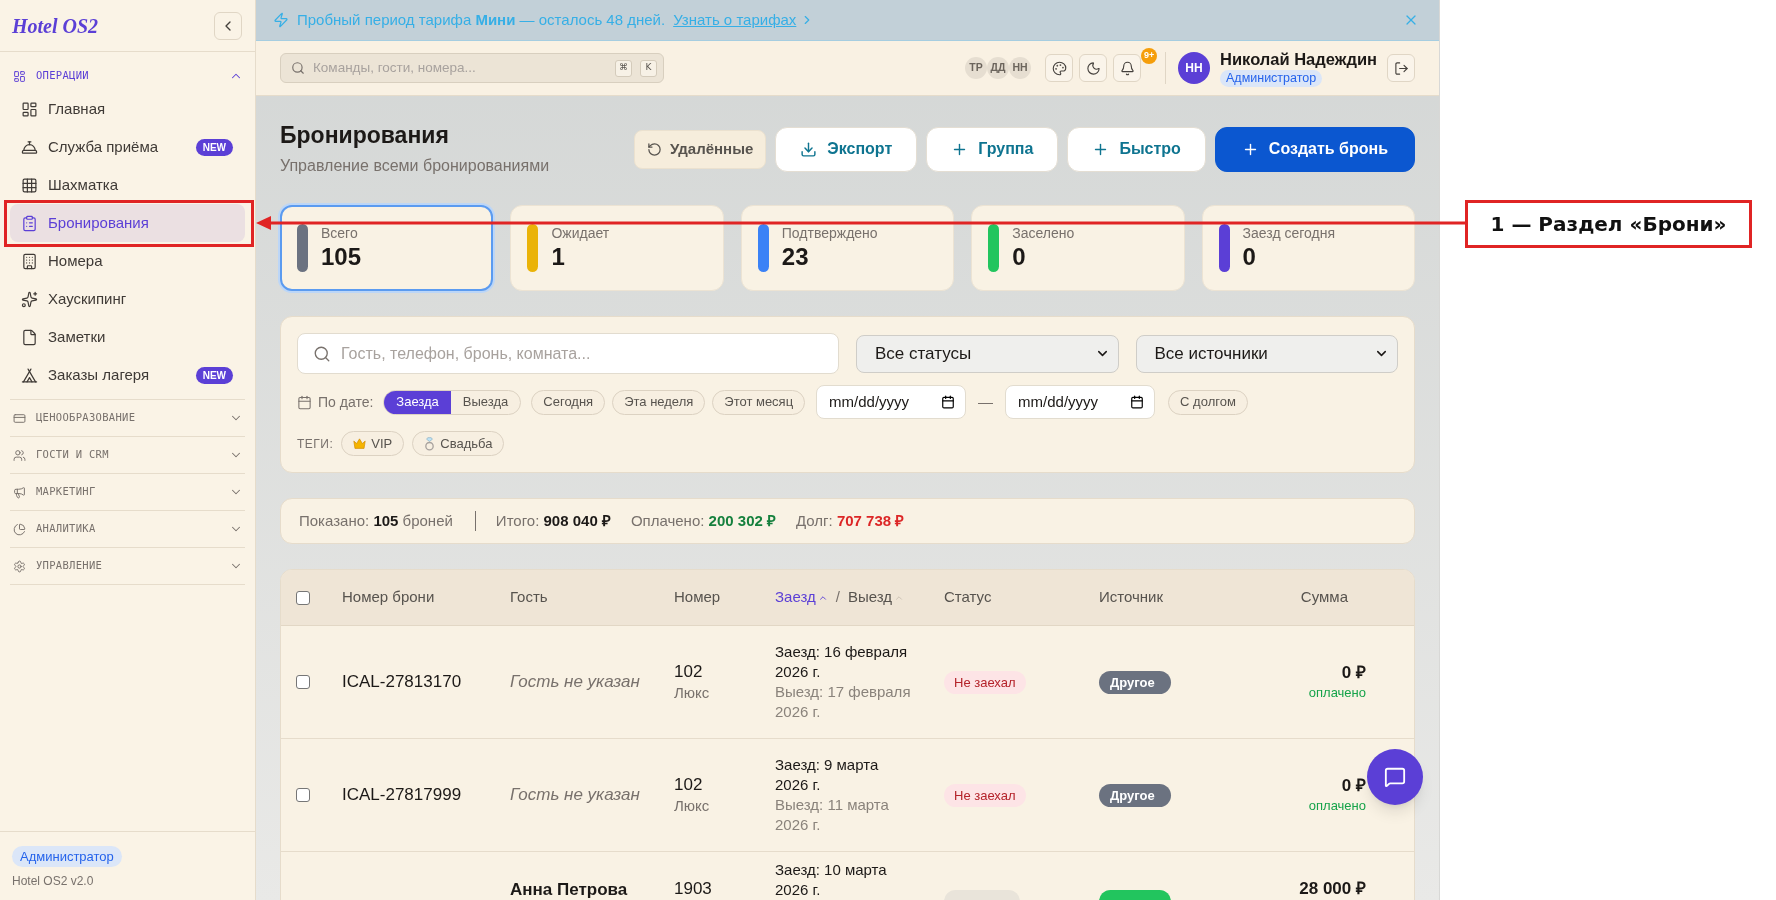 Image resolution: width=1776 pixels, height=900 pixels. I want to click on nav-item: Главная, so click(127, 109).